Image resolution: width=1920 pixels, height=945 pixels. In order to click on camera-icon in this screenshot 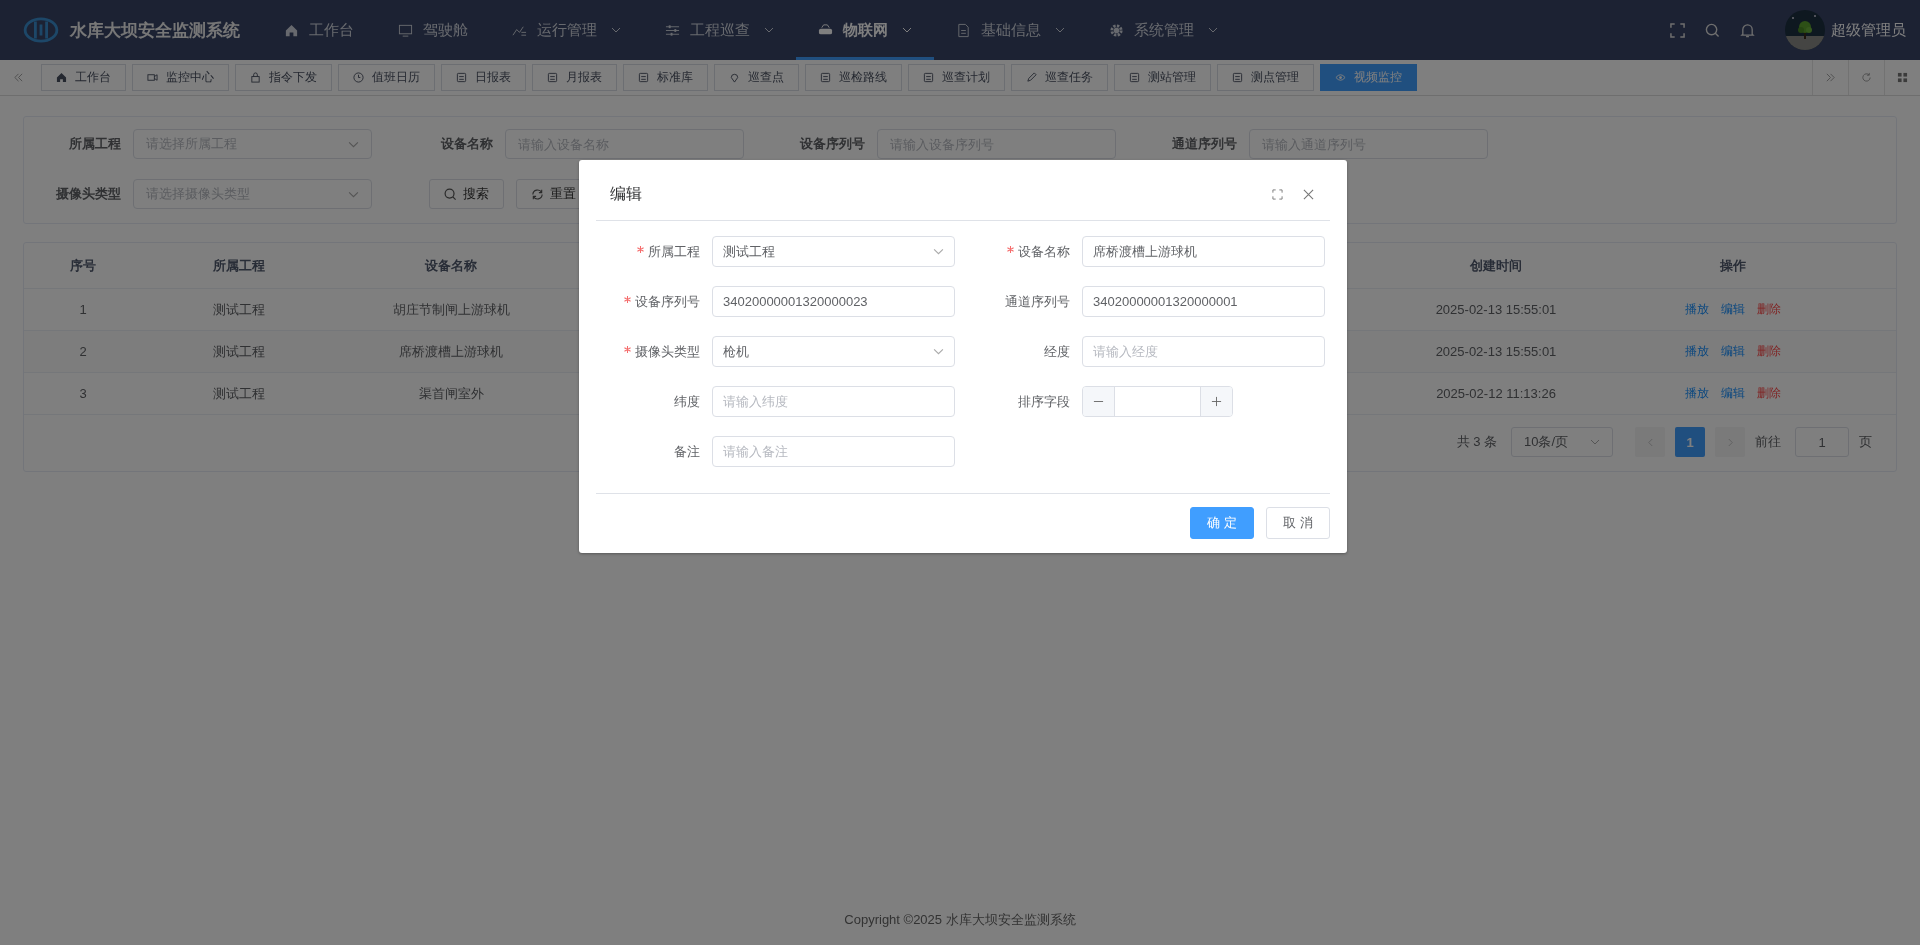, I will do `click(152, 77)`.